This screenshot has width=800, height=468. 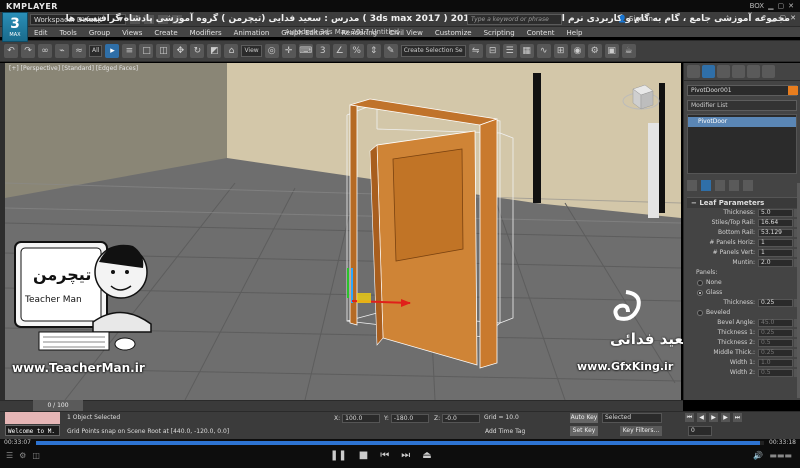 What do you see at coordinates (725, 417) in the screenshot?
I see `next-frame-icon: ▶` at bounding box center [725, 417].